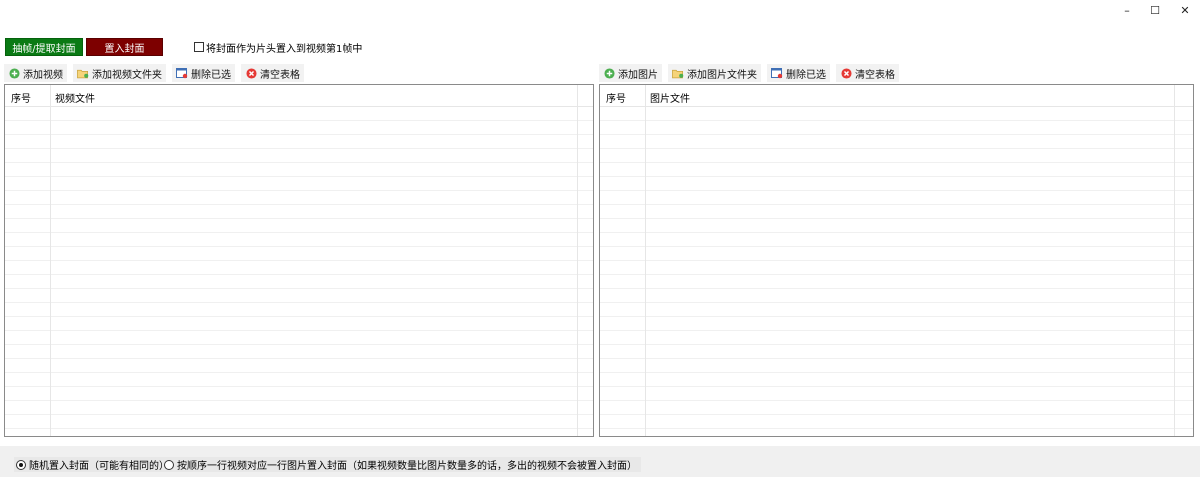 Image resolution: width=1200 pixels, height=477 pixels. I want to click on delete-selected-videos-button: 删除已选, so click(203, 73).